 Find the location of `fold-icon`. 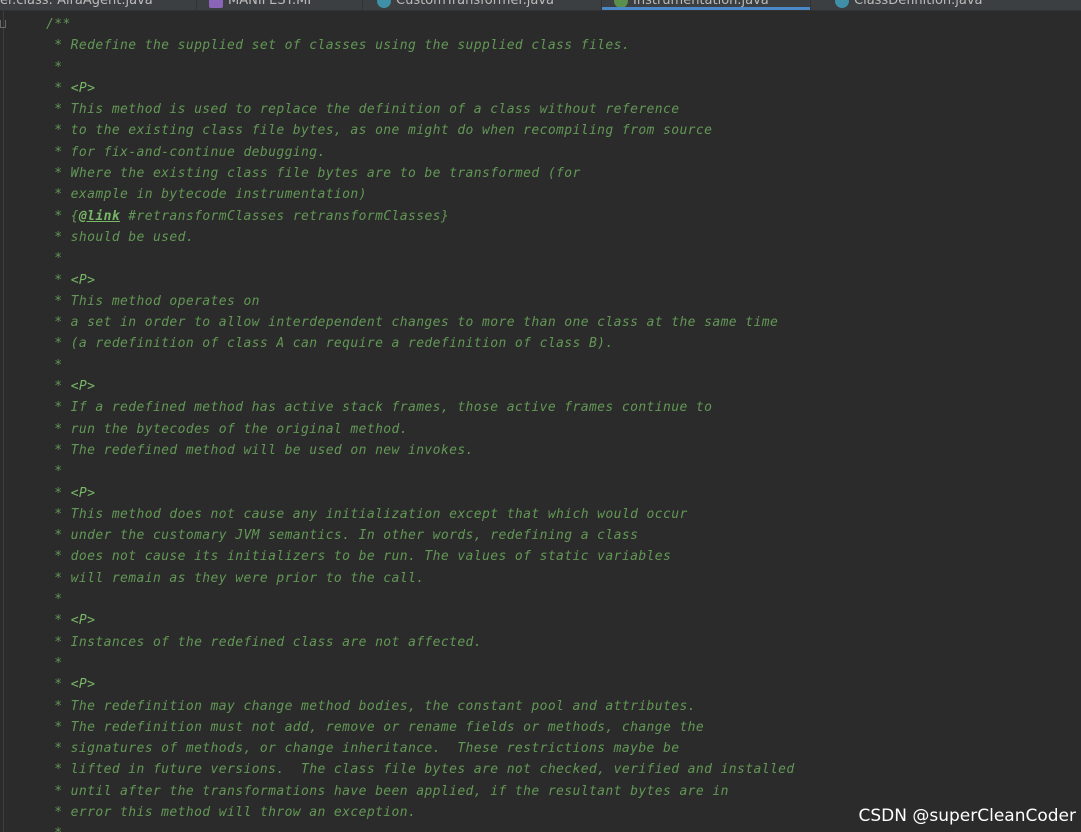

fold-icon is located at coordinates (3, 24).